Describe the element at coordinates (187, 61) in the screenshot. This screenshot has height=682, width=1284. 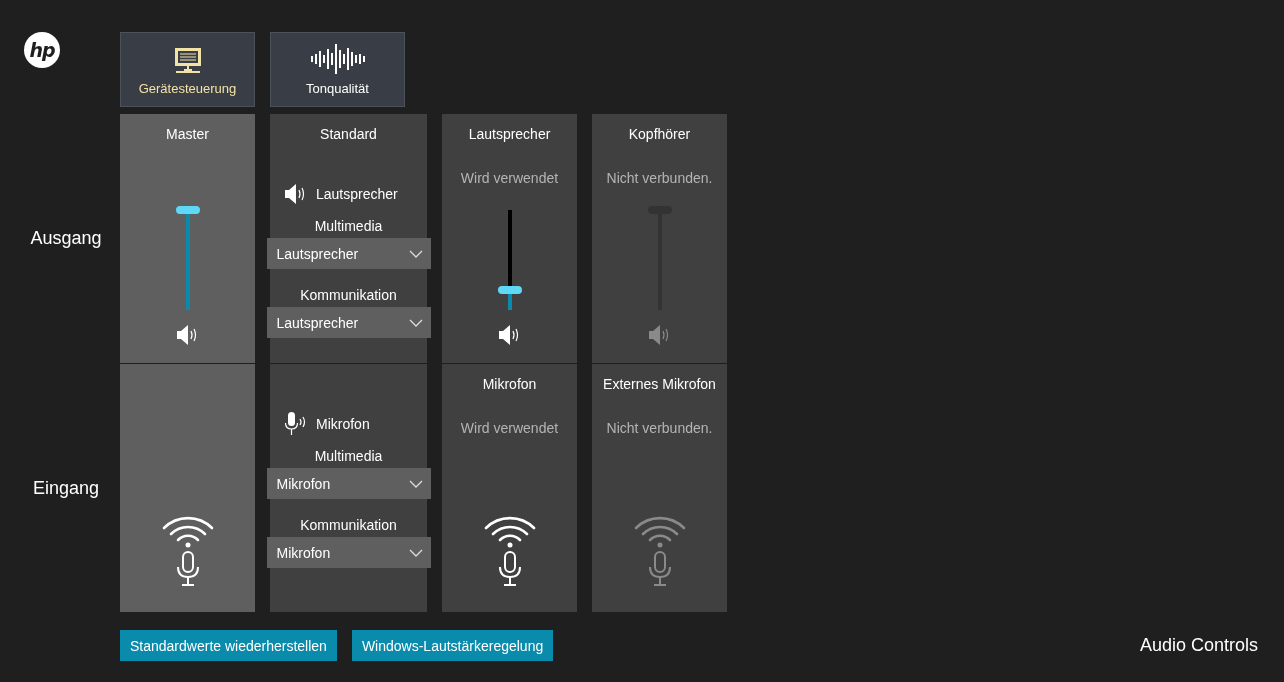
I see `monitor-icon` at that location.